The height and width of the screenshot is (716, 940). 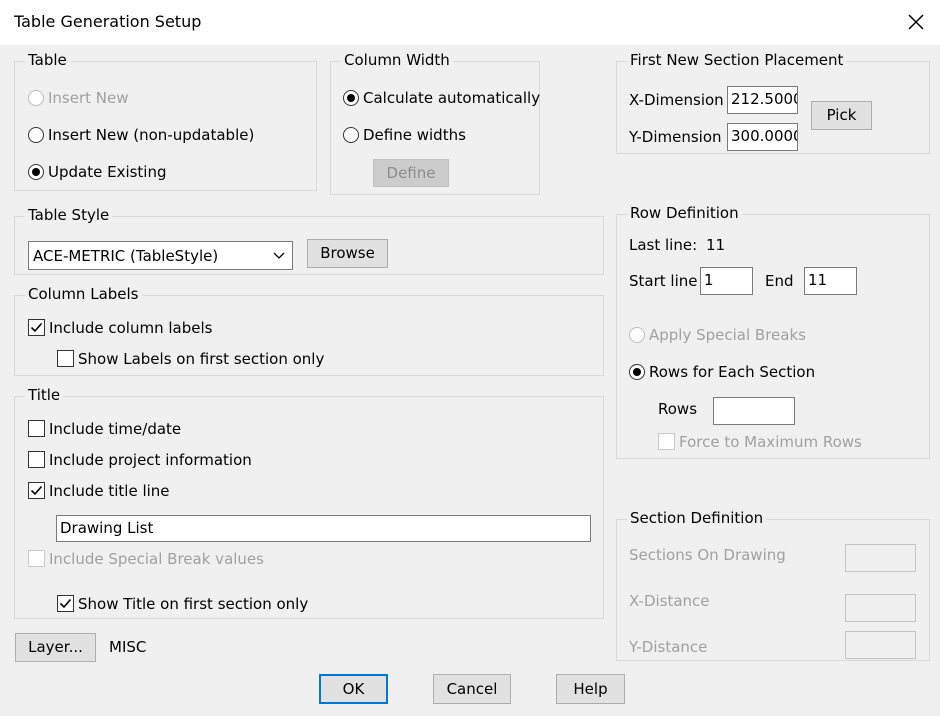 I want to click on apply-special-breaks-label: Apply Special Breaks, so click(x=727, y=334).